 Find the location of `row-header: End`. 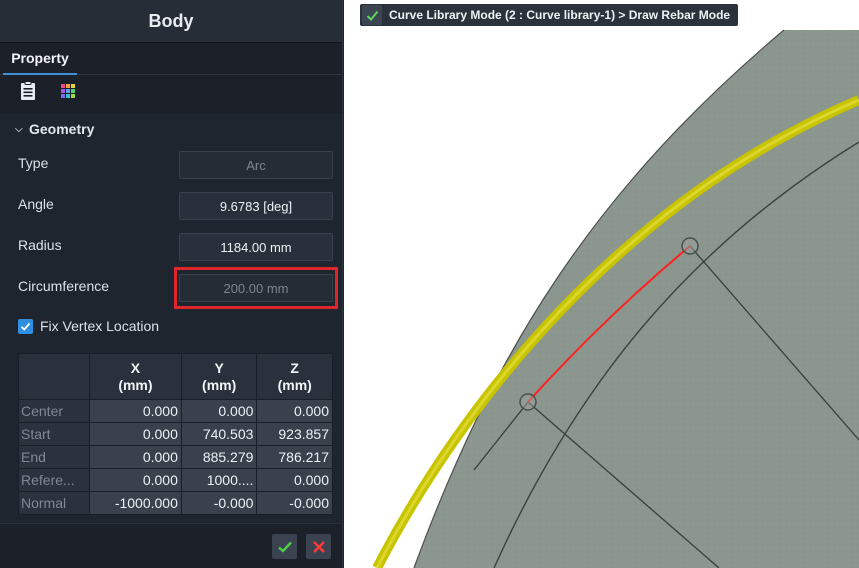

row-header: End is located at coordinates (54, 457).